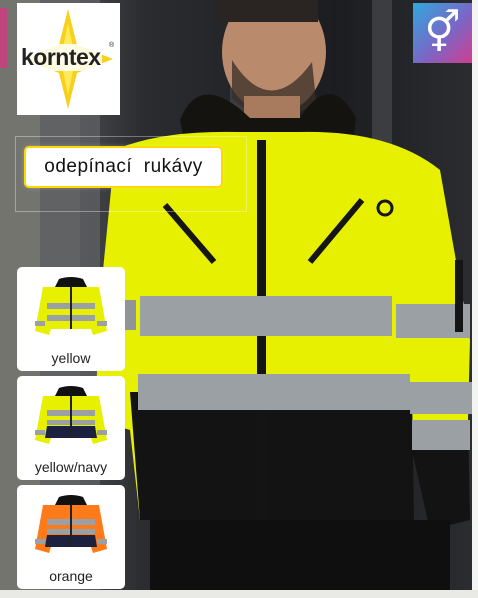  What do you see at coordinates (239, 594) in the screenshot?
I see `bottom-strip` at bounding box center [239, 594].